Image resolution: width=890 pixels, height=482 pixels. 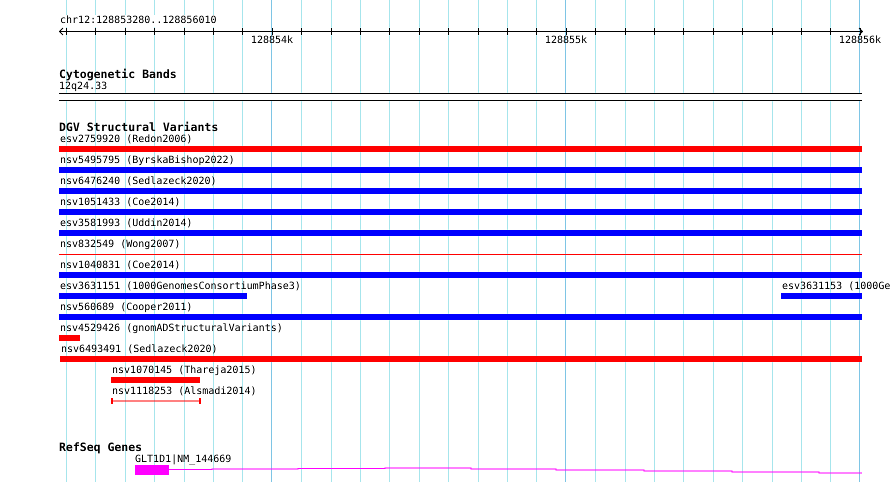 I want to click on variant-label: nsv1051433 (Coe2014), so click(x=120, y=203).